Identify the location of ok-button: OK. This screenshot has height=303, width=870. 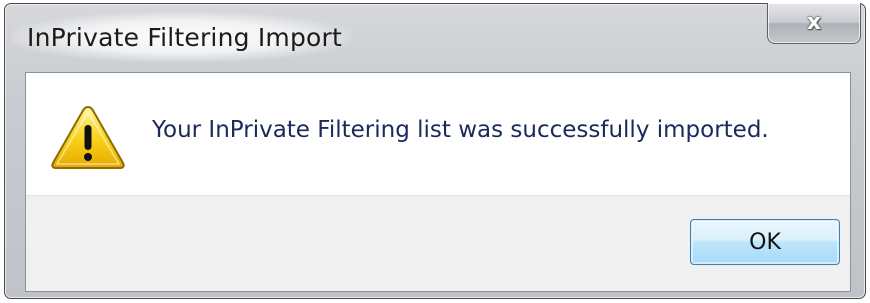
(765, 242).